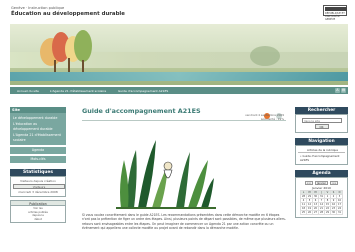  I want to click on org-line-2: Éducation au développement durable, so click(68, 14).